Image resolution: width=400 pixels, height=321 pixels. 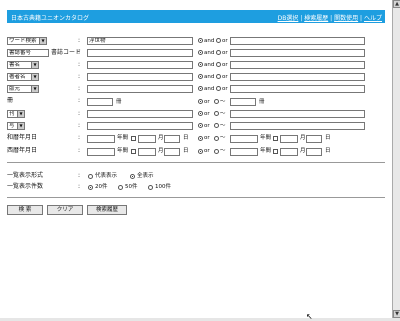 I want to click on clear-button: クリア, so click(x=65, y=210).